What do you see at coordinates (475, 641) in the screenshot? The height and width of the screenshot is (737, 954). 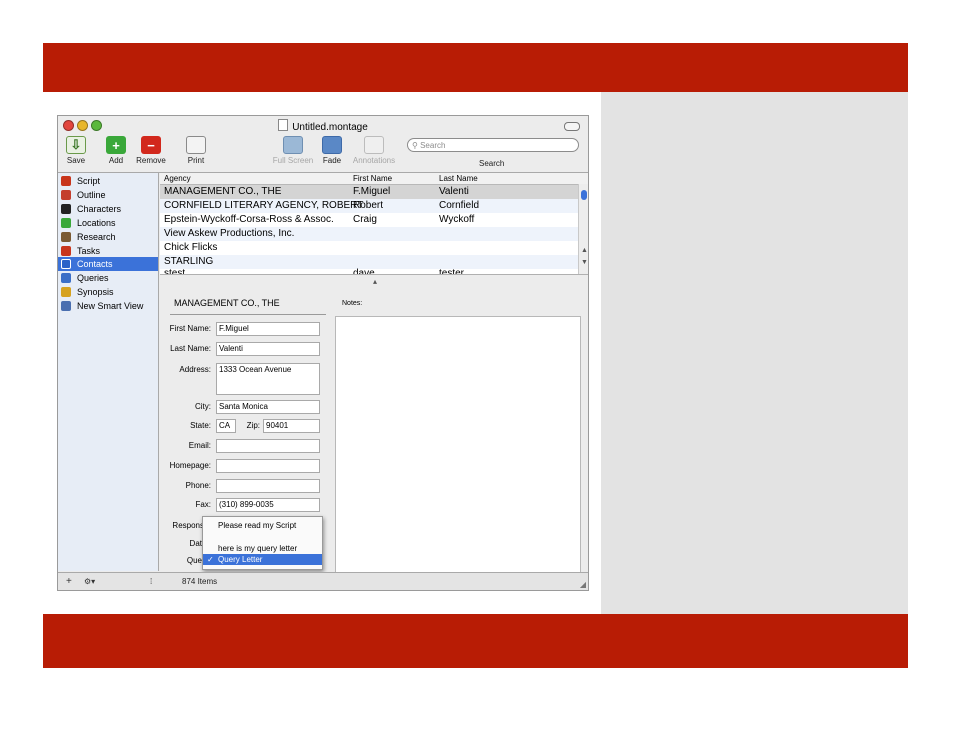 I see `bottom-red-band` at bounding box center [475, 641].